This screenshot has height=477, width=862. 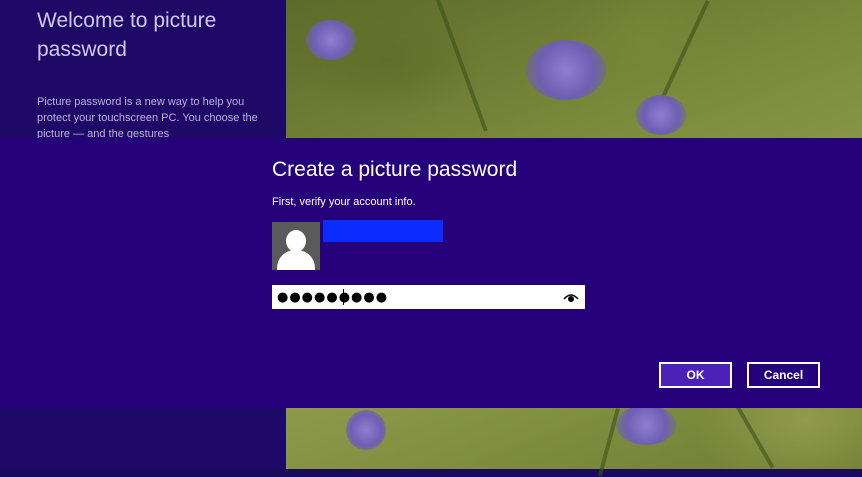 I want to click on text-caret, so click(x=343, y=297).